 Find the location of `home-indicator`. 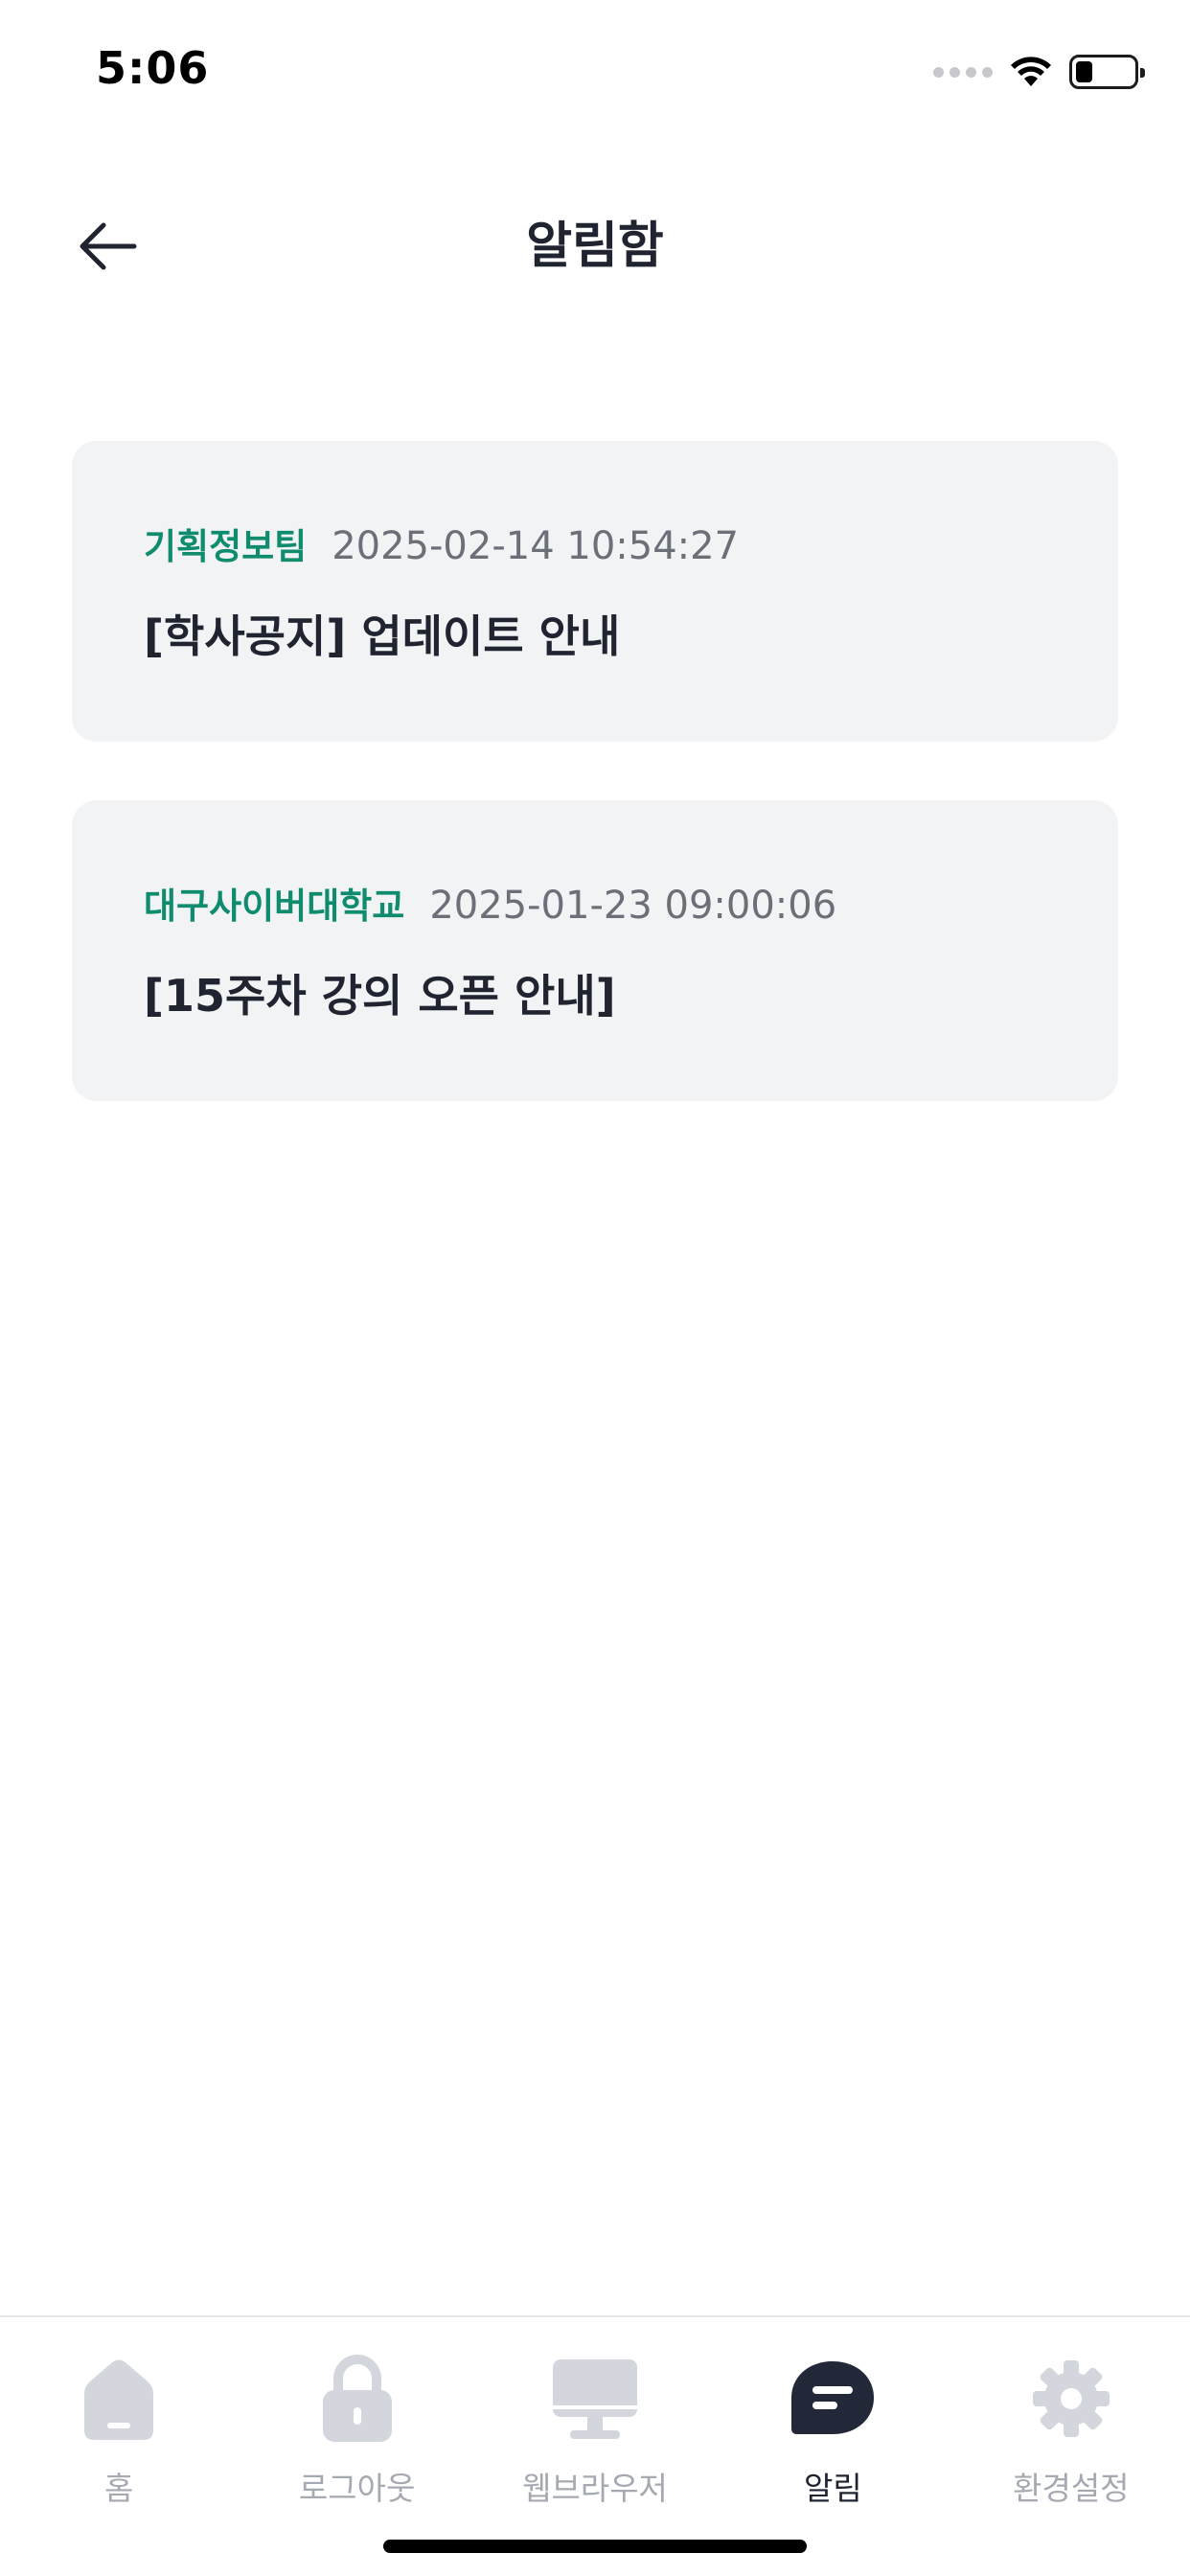

home-indicator is located at coordinates (595, 2546).